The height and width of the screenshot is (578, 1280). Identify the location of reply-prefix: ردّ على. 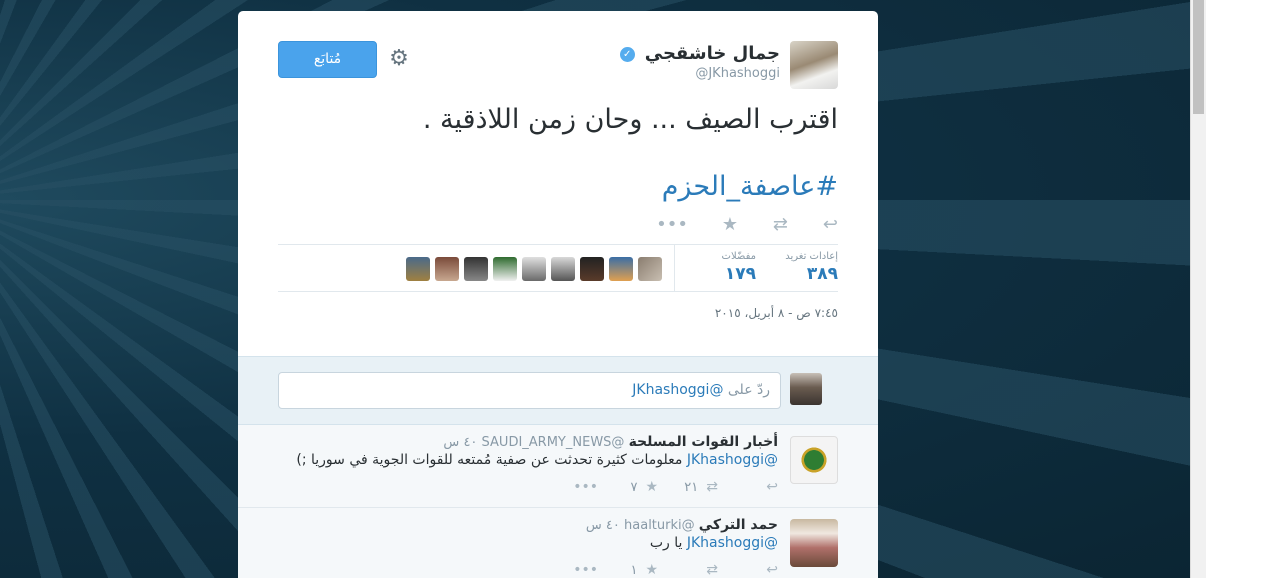
(746, 390).